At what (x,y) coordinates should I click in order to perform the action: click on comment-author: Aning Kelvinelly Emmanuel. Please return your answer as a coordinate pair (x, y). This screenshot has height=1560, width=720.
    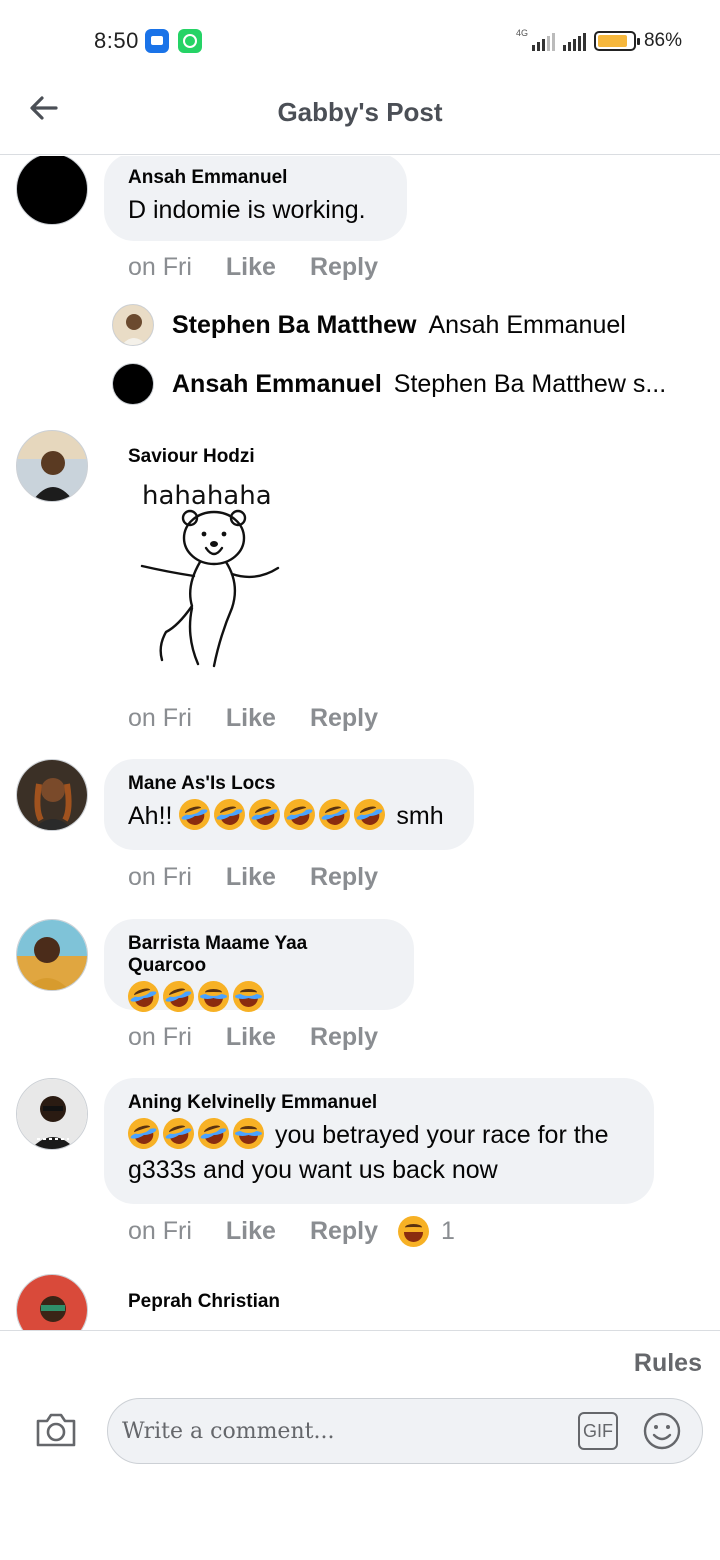
    Looking at the image, I should click on (379, 1103).